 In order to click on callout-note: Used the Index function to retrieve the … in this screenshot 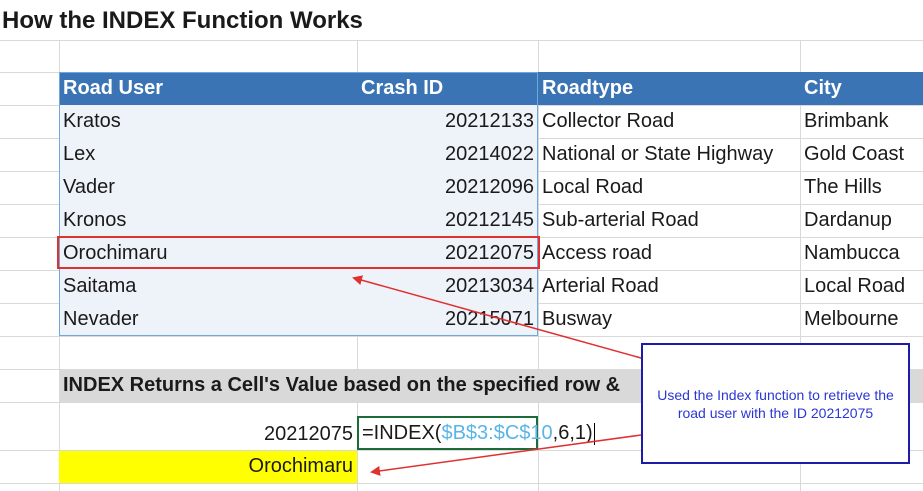, I will do `click(775, 403)`.